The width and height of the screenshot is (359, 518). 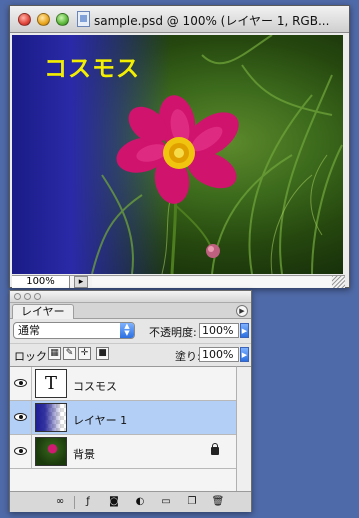 What do you see at coordinates (43, 19) in the screenshot?
I see `minimize-button` at bounding box center [43, 19].